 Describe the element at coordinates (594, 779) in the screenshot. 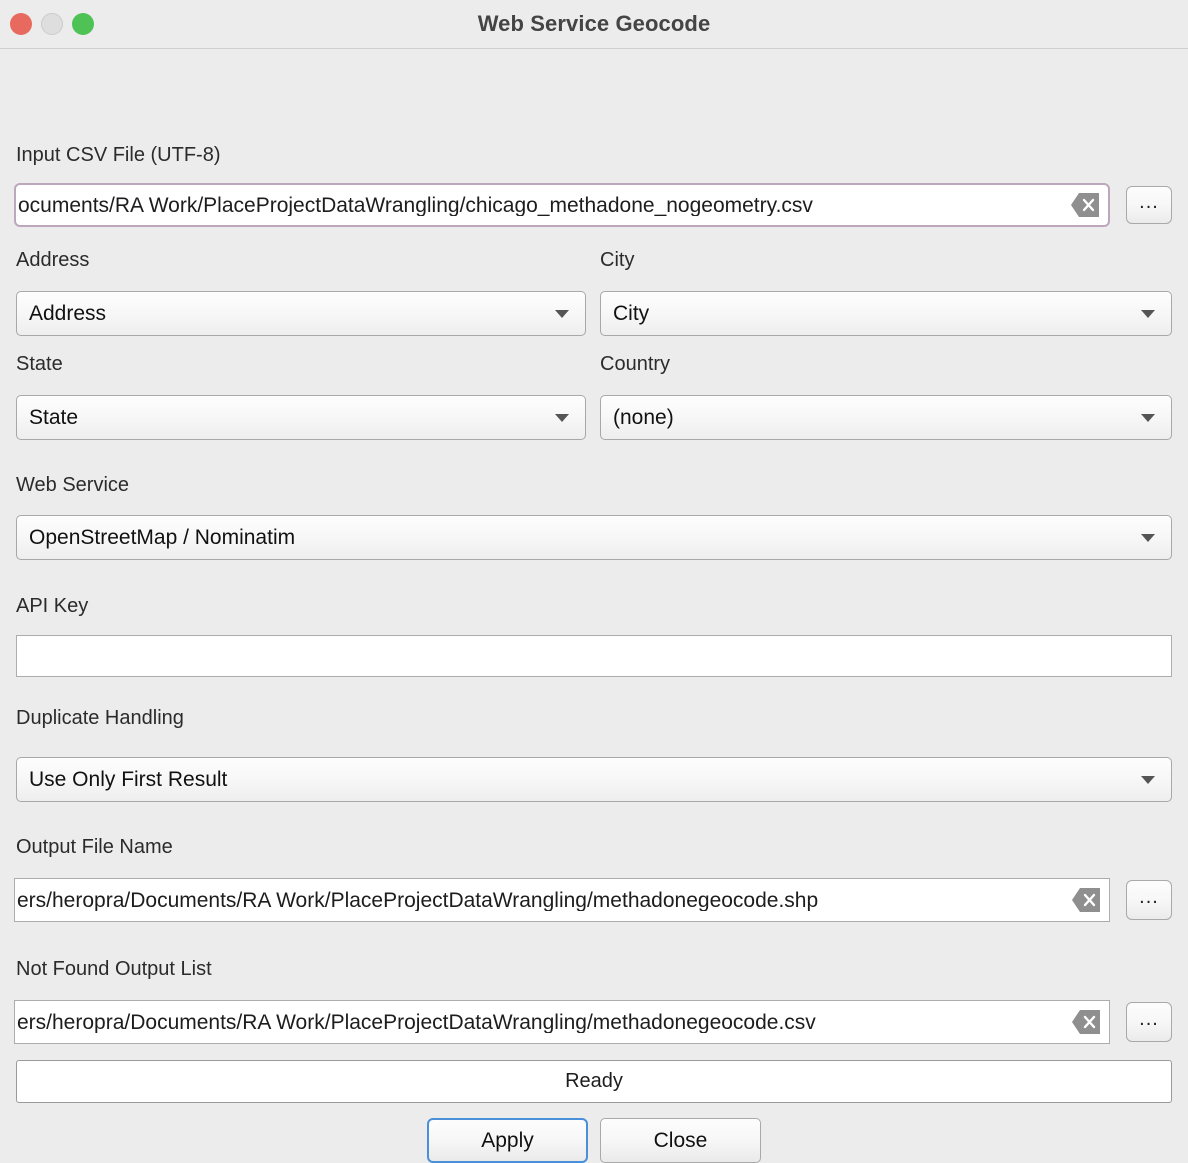

I see `duplicate-handling-select: Use Only First Result` at that location.